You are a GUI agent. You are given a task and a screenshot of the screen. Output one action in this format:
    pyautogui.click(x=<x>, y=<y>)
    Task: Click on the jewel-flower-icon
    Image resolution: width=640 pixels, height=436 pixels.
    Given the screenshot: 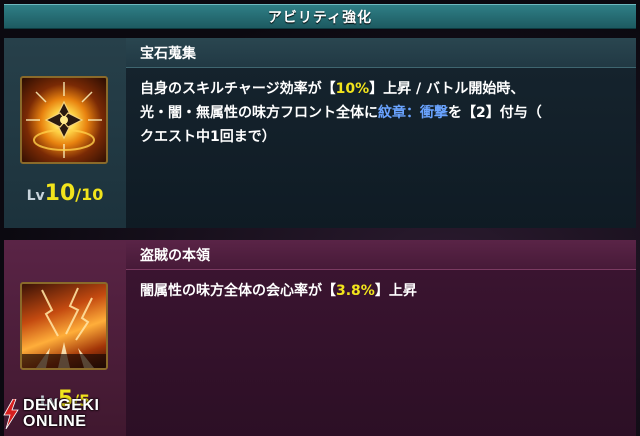 What is the action you would take?
    pyautogui.click(x=64, y=120)
    